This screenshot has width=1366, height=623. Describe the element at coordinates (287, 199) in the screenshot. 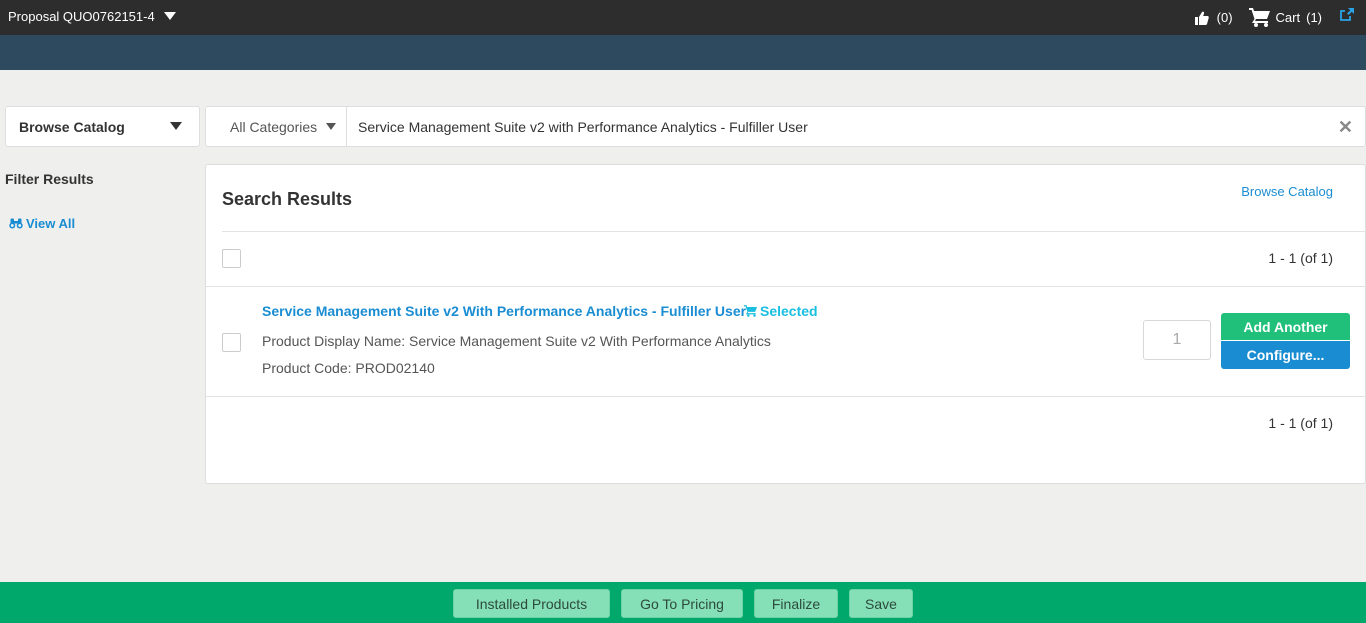

I see `search-results-title: Search Results` at that location.